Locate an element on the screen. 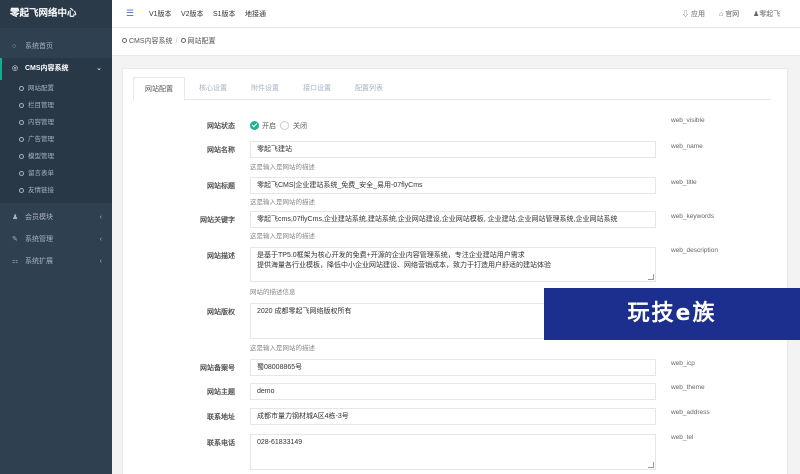  address-key: web_address is located at coordinates (690, 412).